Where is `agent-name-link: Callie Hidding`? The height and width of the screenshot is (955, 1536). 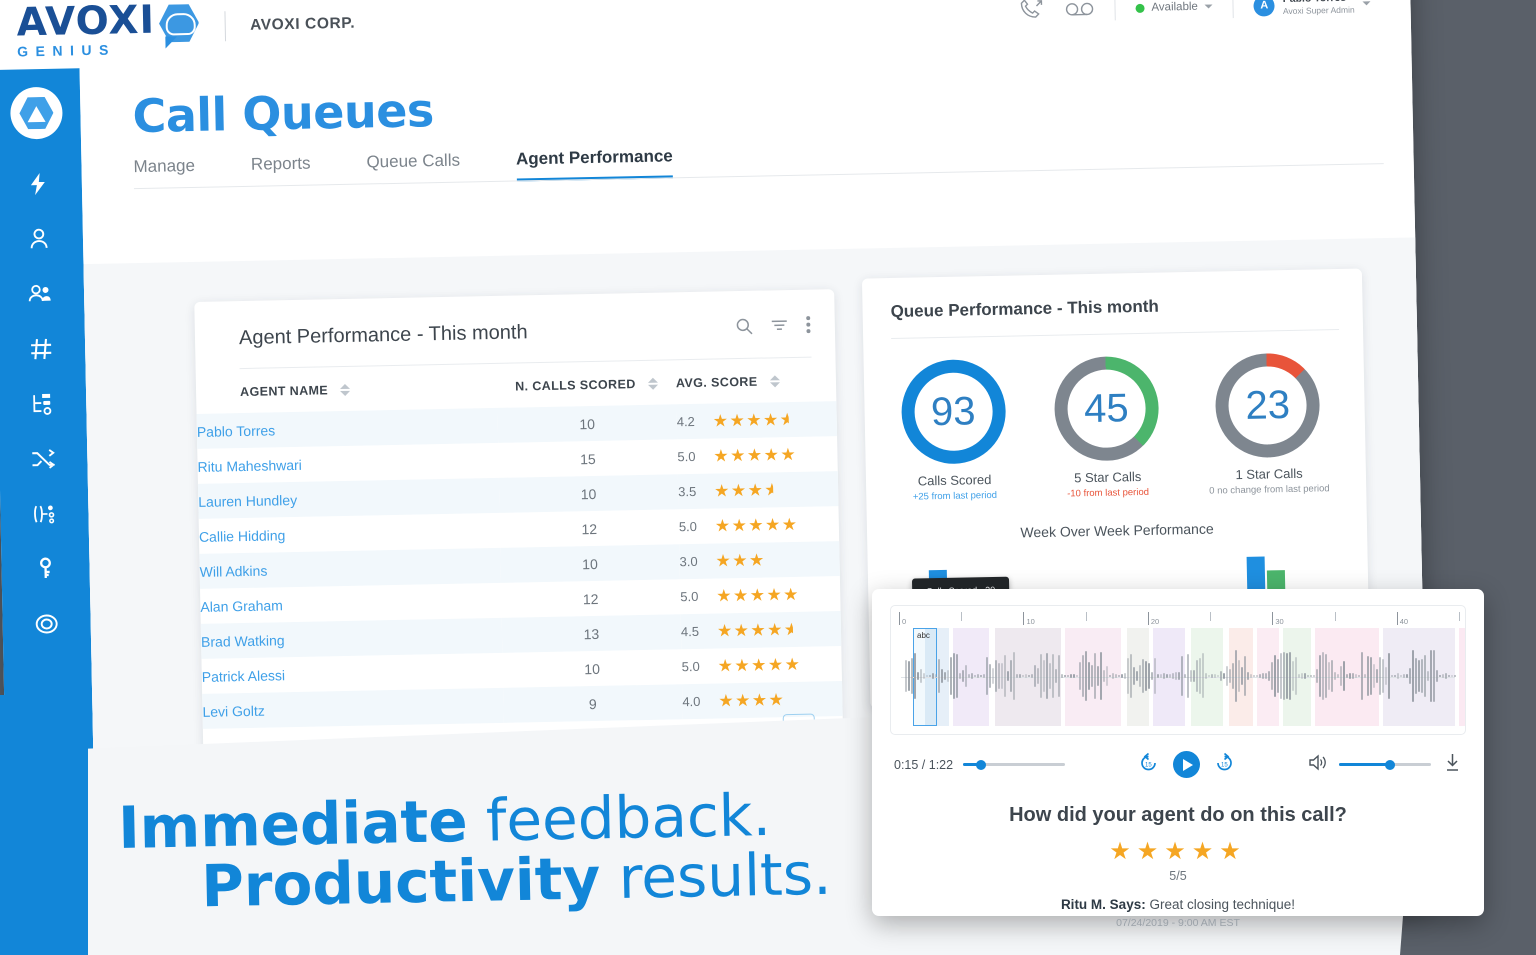 agent-name-link: Callie Hidding is located at coordinates (349, 533).